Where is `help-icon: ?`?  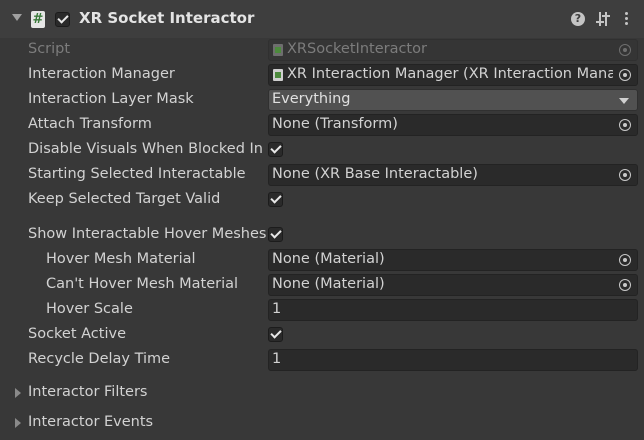 help-icon: ? is located at coordinates (578, 19).